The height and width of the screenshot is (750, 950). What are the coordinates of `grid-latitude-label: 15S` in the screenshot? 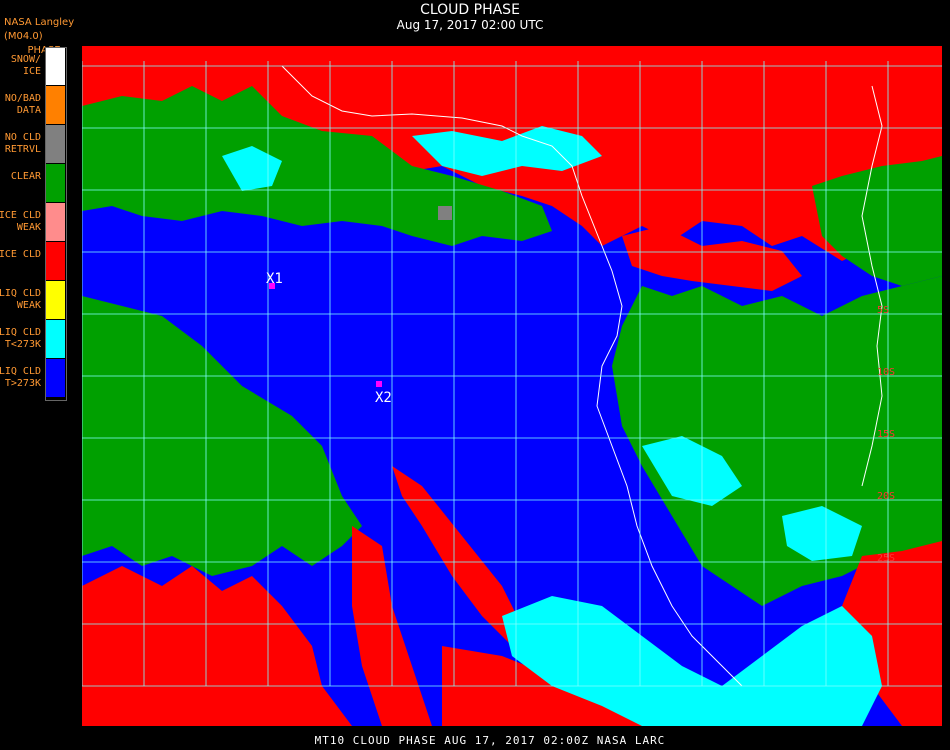 It's located at (886, 434).